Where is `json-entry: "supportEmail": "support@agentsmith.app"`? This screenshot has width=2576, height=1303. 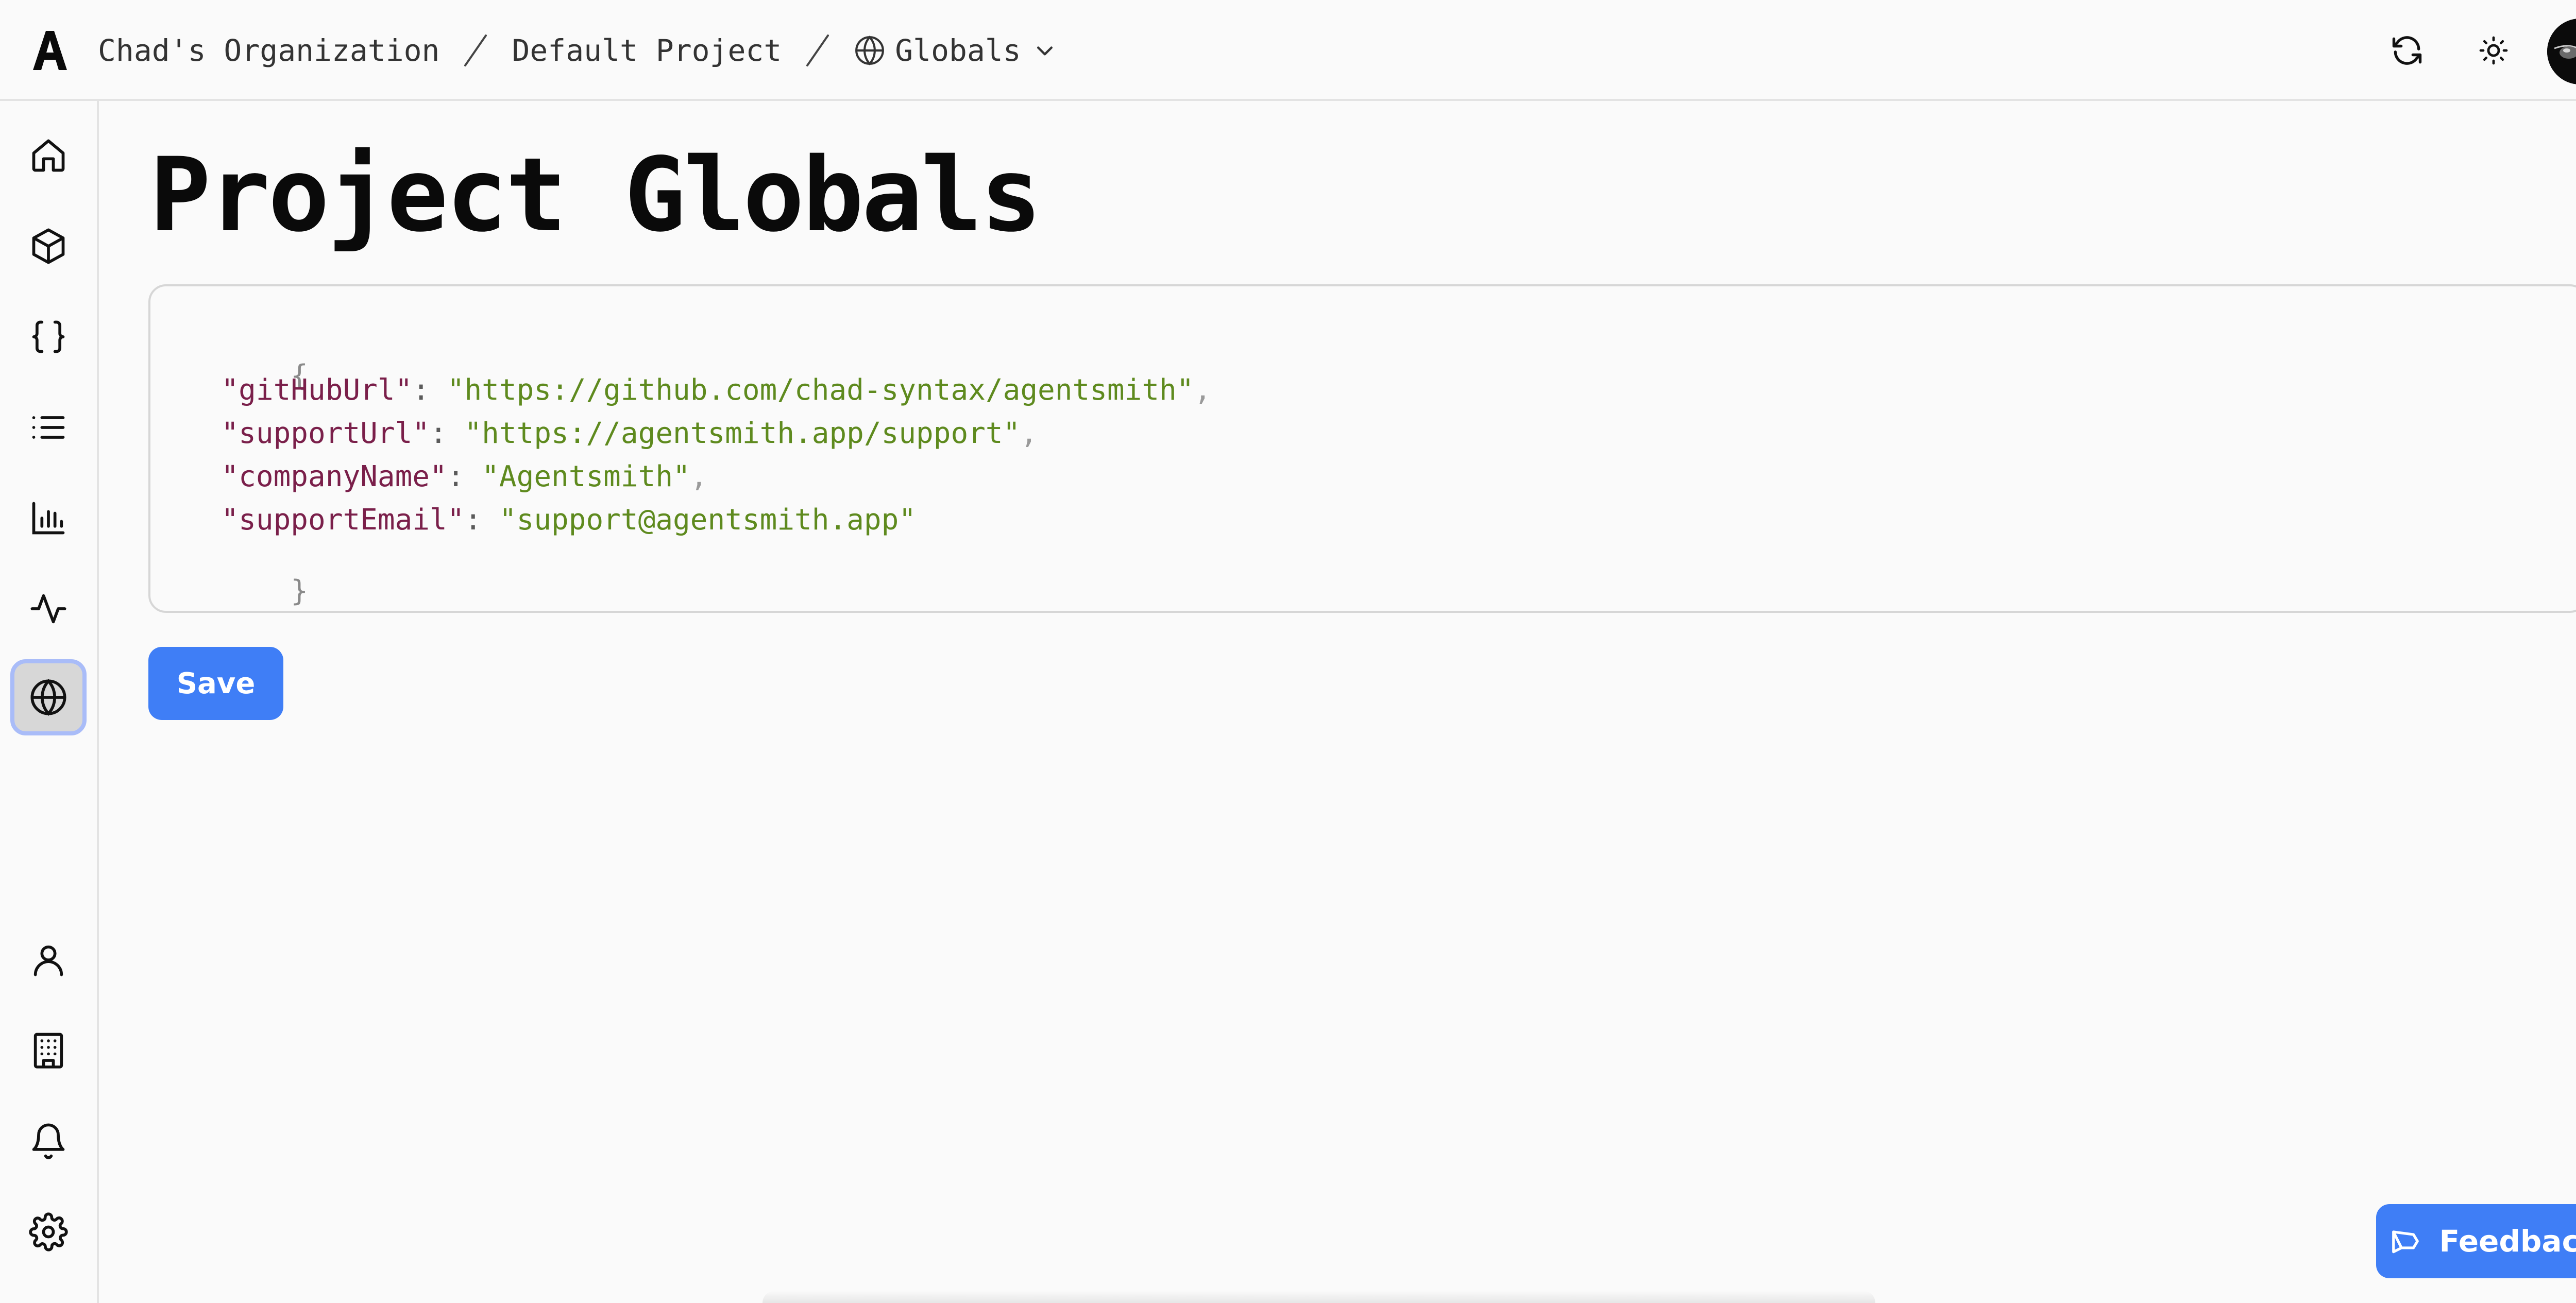
json-entry: "supportEmail": "support@agentsmith.app" is located at coordinates (569, 520).